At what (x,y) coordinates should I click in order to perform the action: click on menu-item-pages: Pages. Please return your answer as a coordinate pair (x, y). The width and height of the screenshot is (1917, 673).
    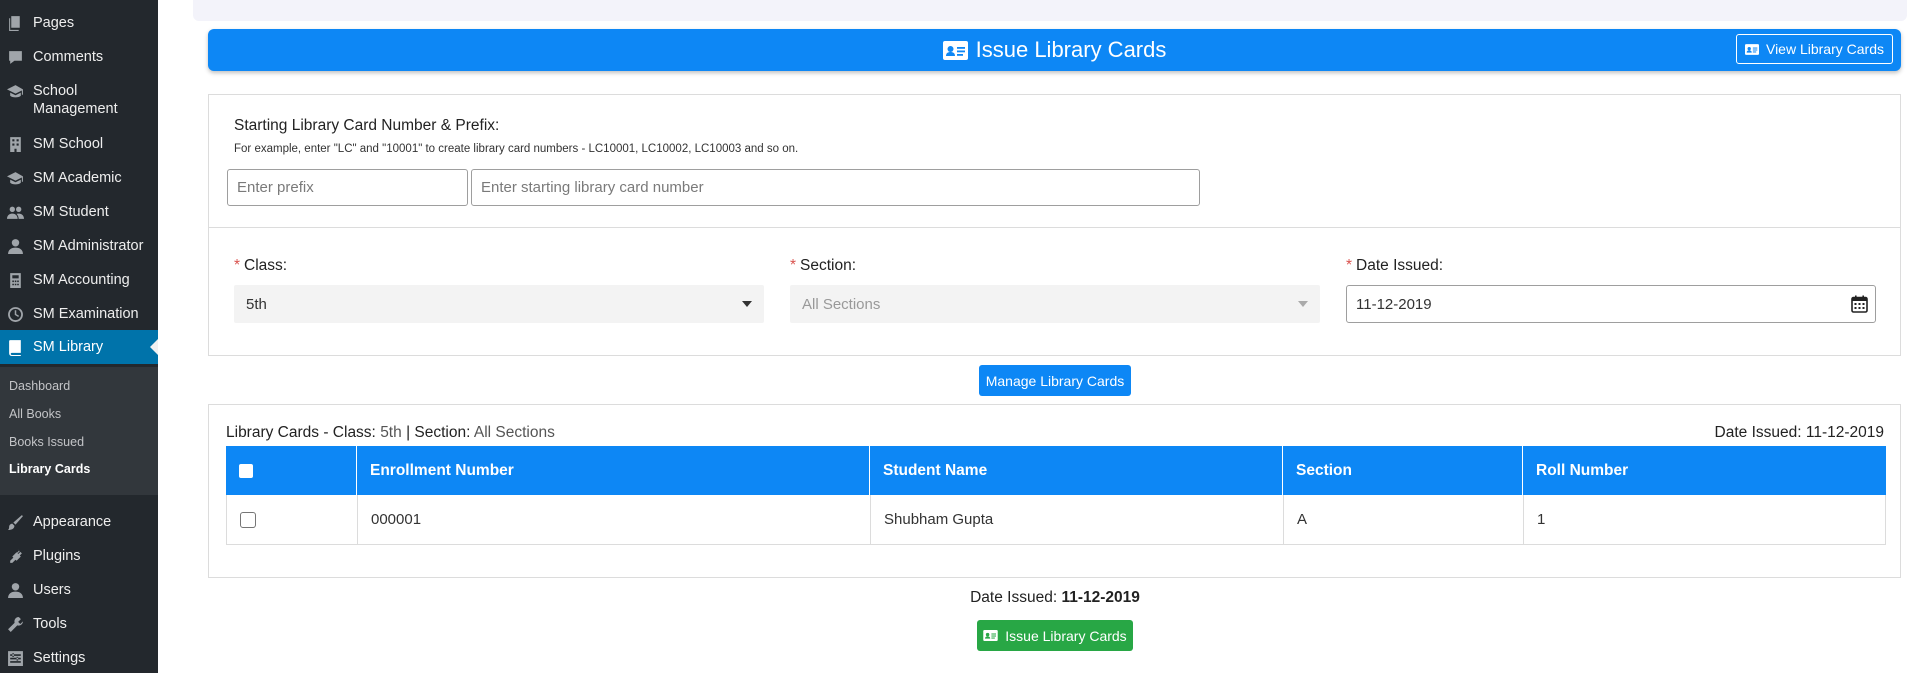
    Looking at the image, I should click on (79, 23).